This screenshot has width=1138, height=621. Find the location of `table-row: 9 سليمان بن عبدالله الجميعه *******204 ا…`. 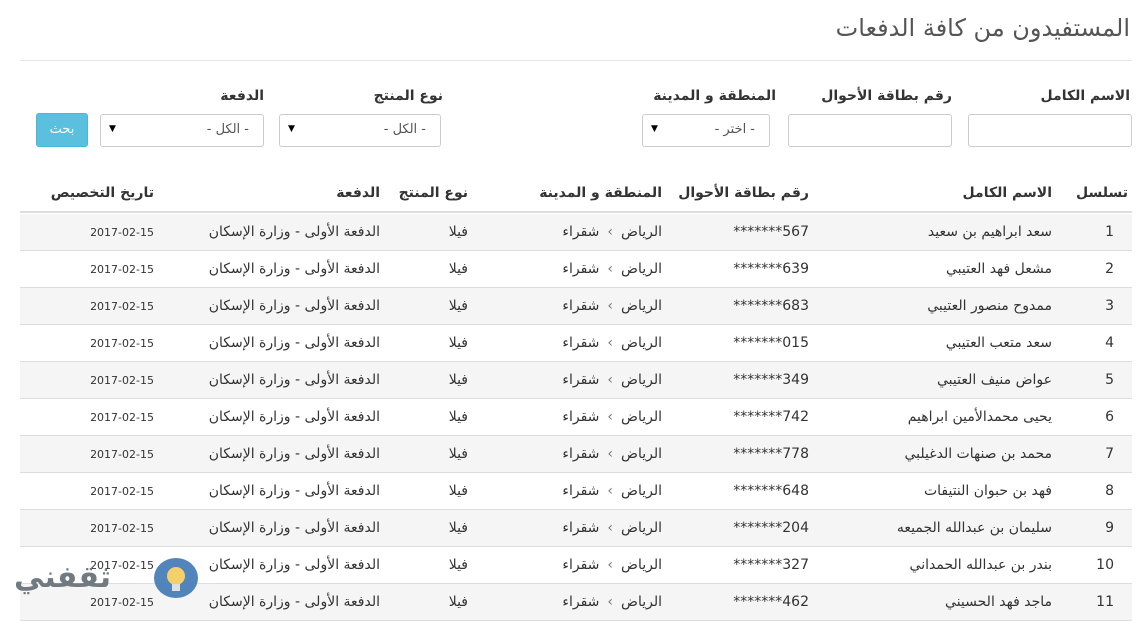

table-row: 9 سليمان بن عبدالله الجميعه *******204 ا… is located at coordinates (576, 528).